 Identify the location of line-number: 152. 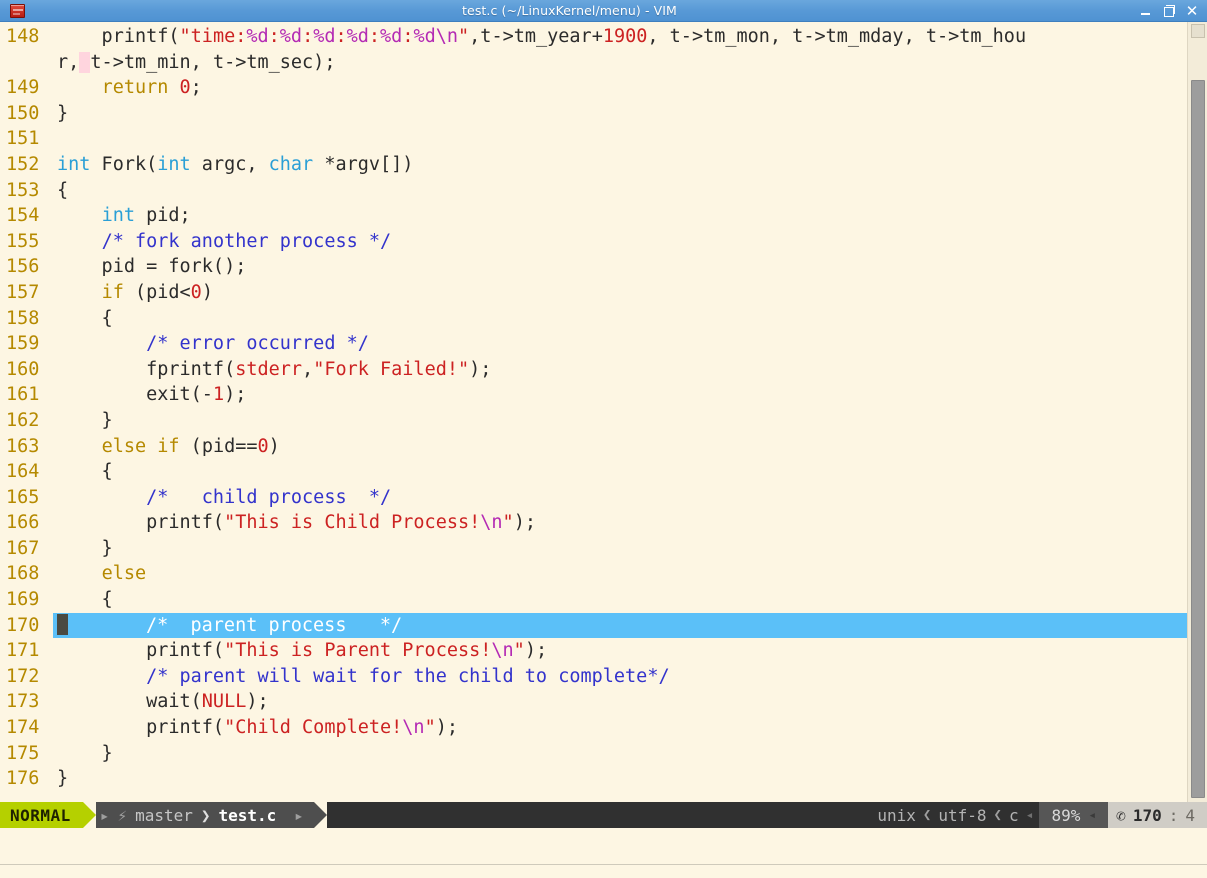
(23, 164).